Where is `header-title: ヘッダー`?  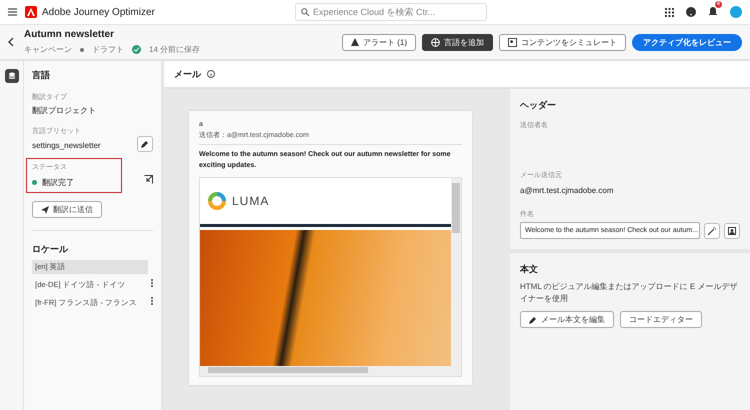 header-title: ヘッダー is located at coordinates (538, 105).